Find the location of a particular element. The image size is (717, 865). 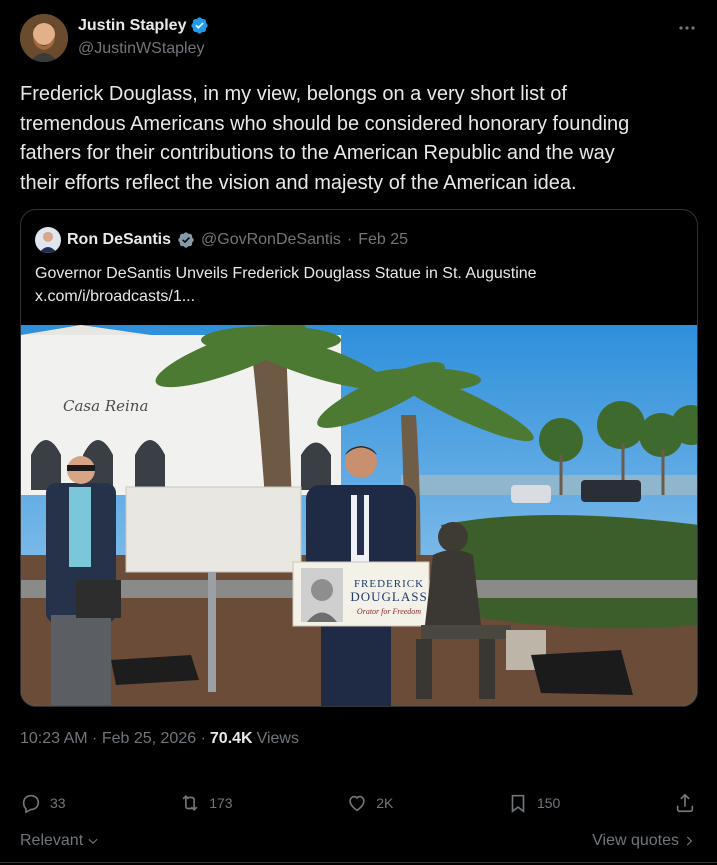

tweet-footer: Relevant View quotes is located at coordinates (358, 841).